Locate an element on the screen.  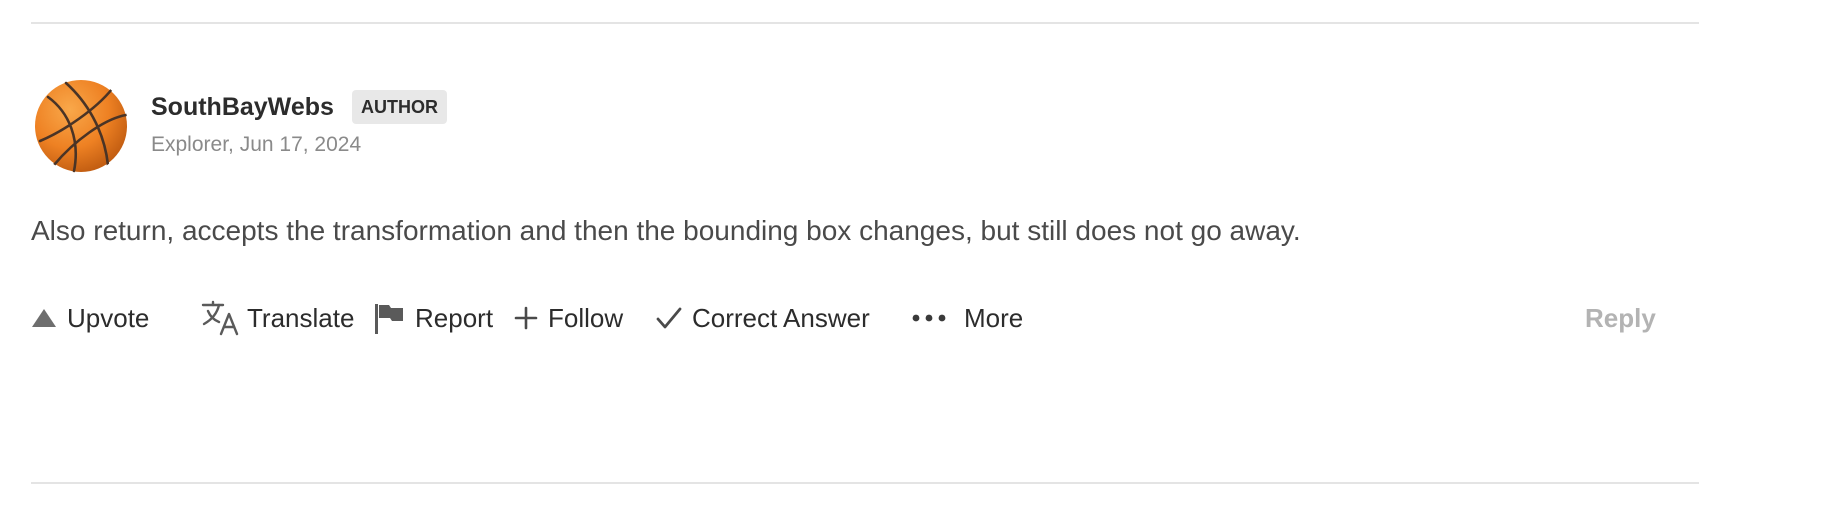
avatar is located at coordinates (81, 126).